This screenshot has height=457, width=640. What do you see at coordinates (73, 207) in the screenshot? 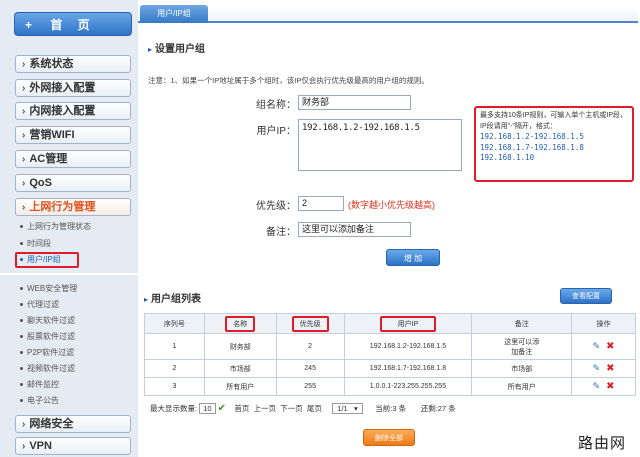
I see `menu-behavior-management: › 上网行为管理` at bounding box center [73, 207].